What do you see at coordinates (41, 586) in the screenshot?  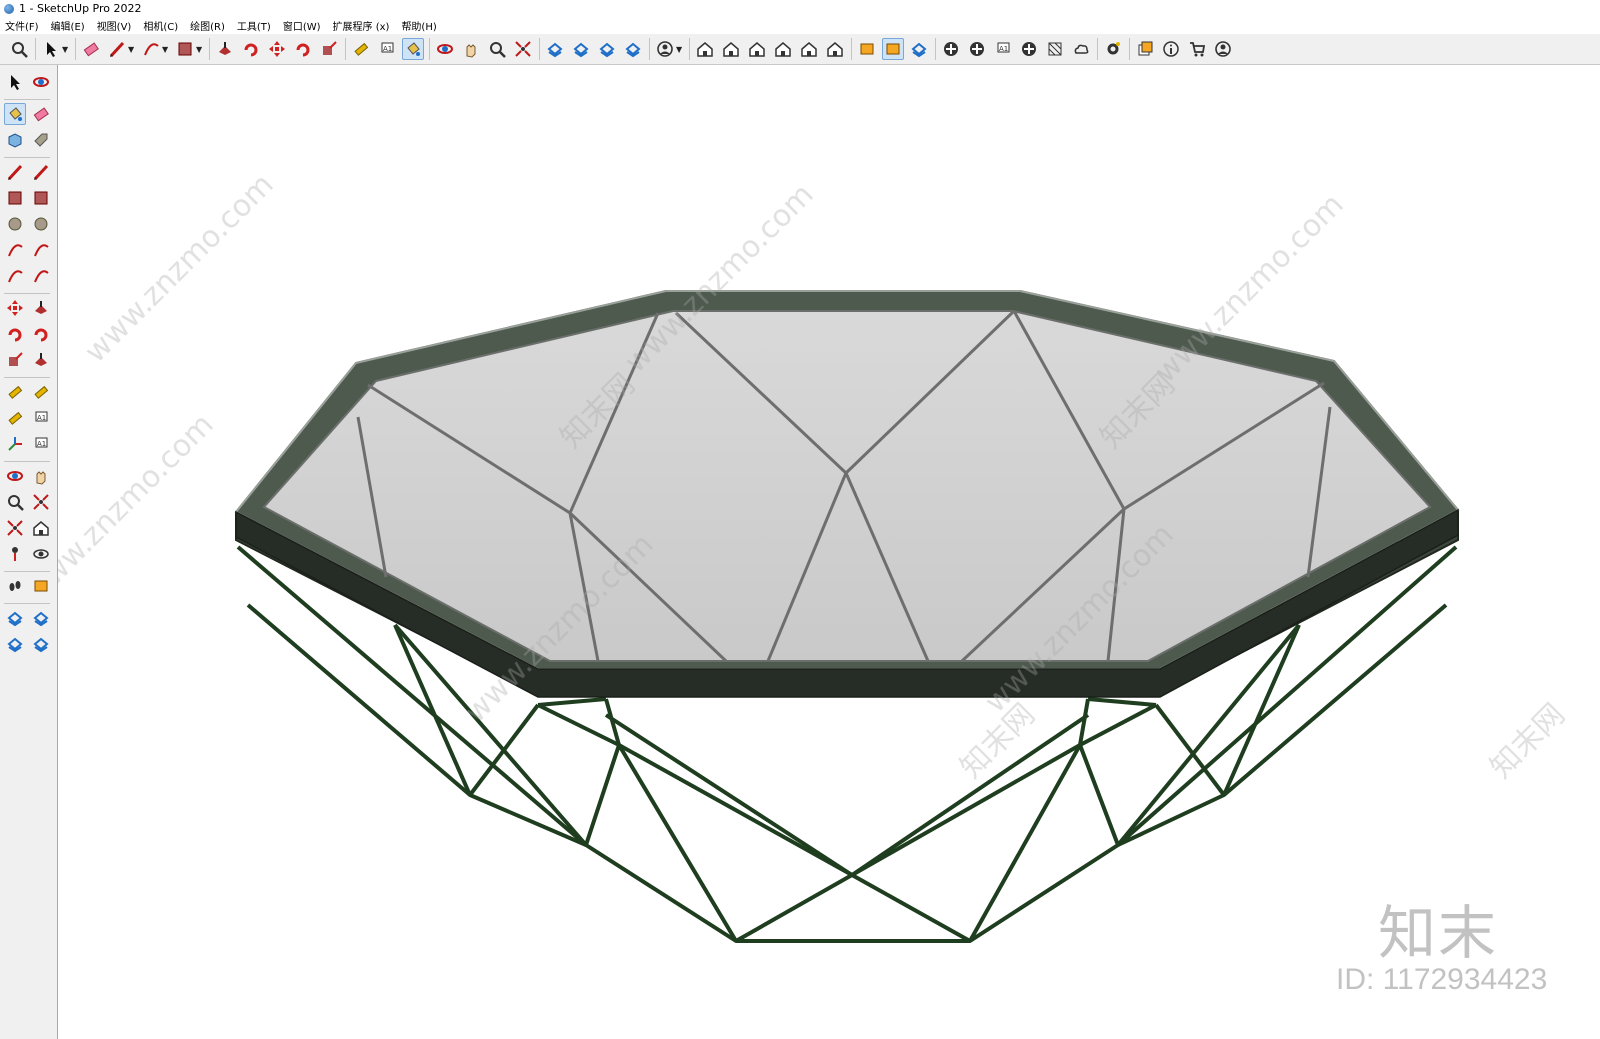 I see `section-plane-tool-button` at bounding box center [41, 586].